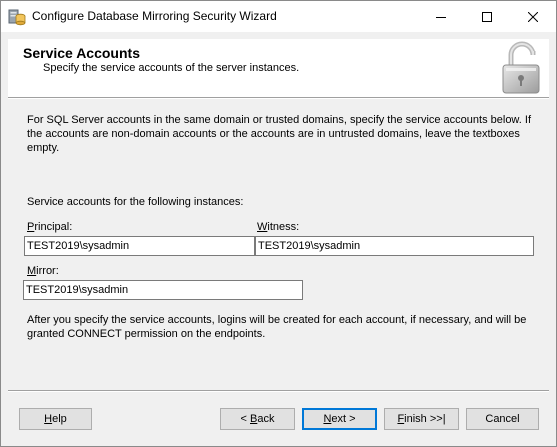  I want to click on close-button, so click(533, 16).